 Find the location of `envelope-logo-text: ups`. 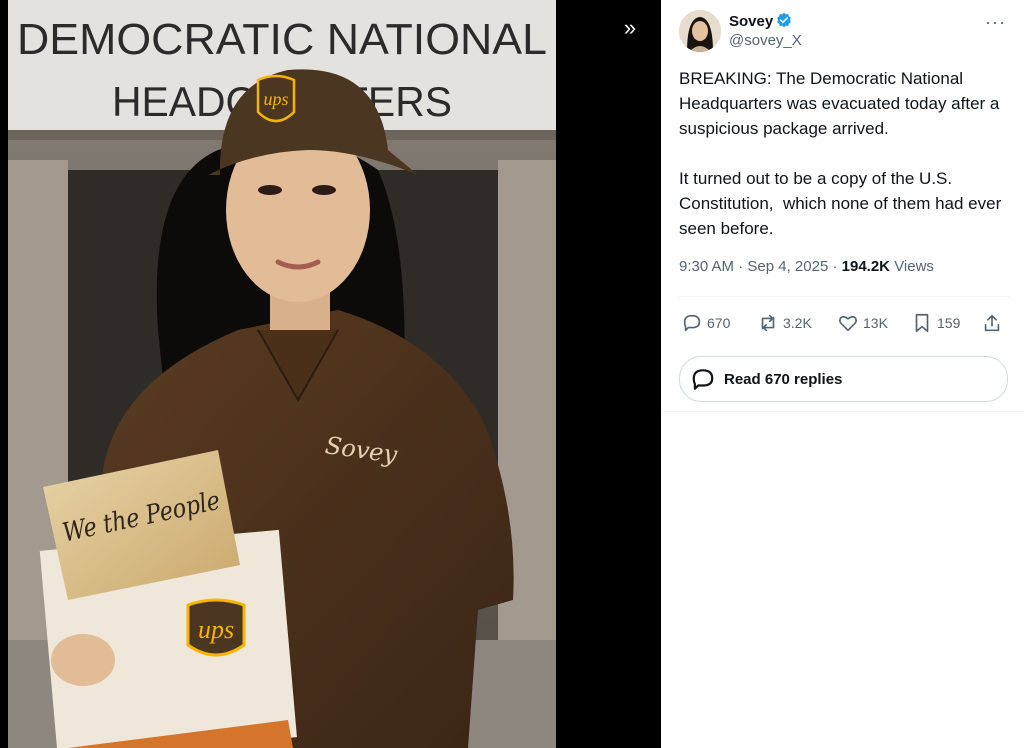

envelope-logo-text: ups is located at coordinates (216, 629).